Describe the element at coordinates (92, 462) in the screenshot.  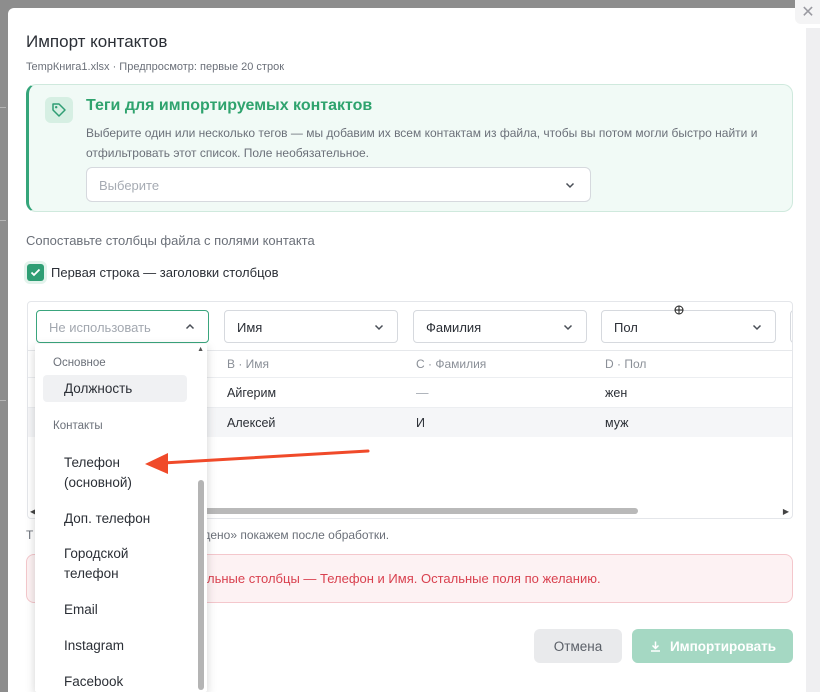
I see `option-line: Телефон` at that location.